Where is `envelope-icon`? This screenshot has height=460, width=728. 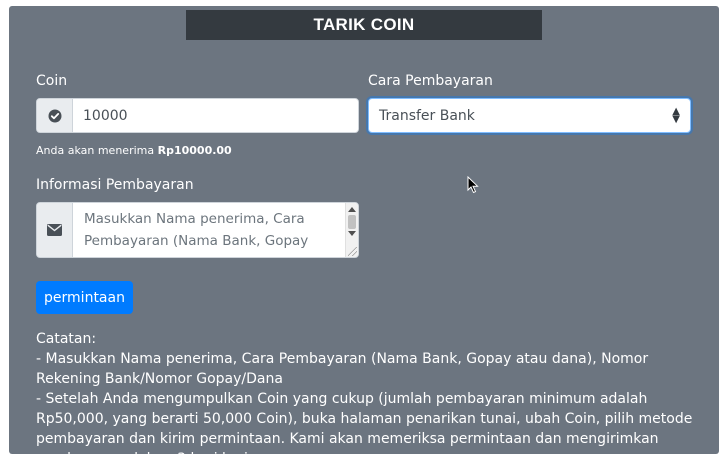 envelope-icon is located at coordinates (55, 230).